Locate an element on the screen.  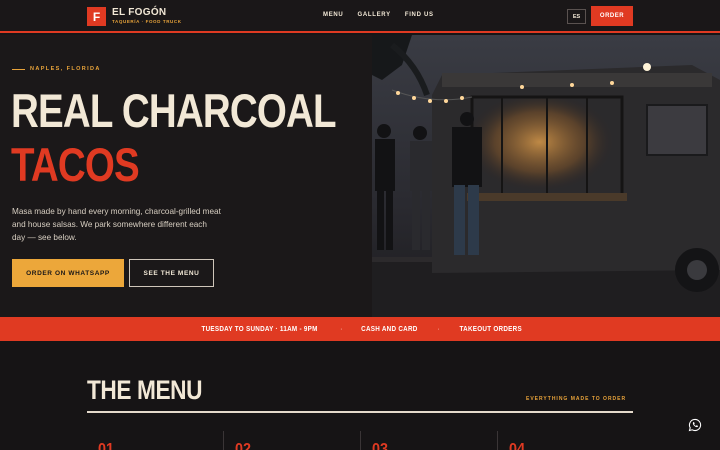
menu-item-number: 01 is located at coordinates (106, 445).